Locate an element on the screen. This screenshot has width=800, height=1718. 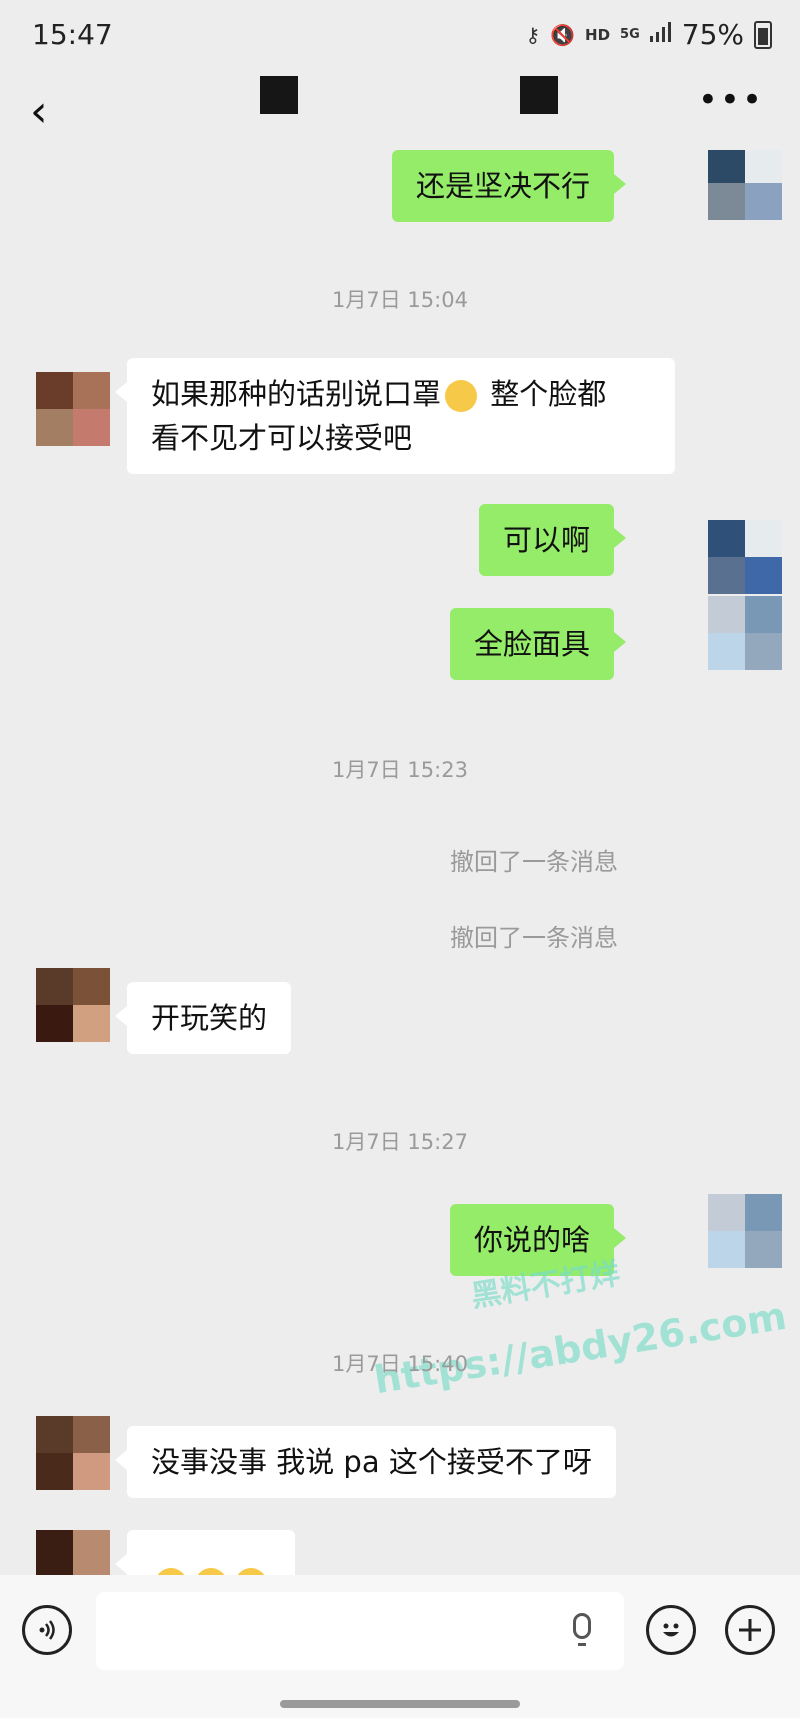
outgoing-message: 可以啊 is located at coordinates (552, 540).